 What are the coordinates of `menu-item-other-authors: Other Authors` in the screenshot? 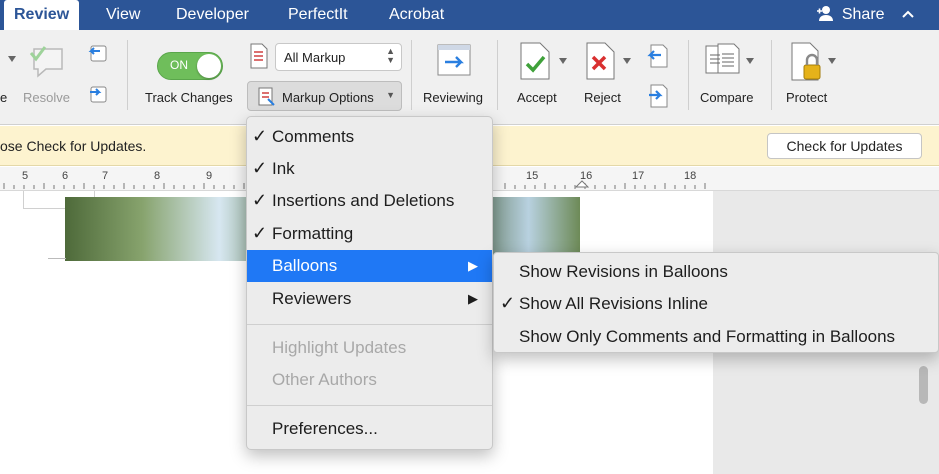 It's located at (369, 380).